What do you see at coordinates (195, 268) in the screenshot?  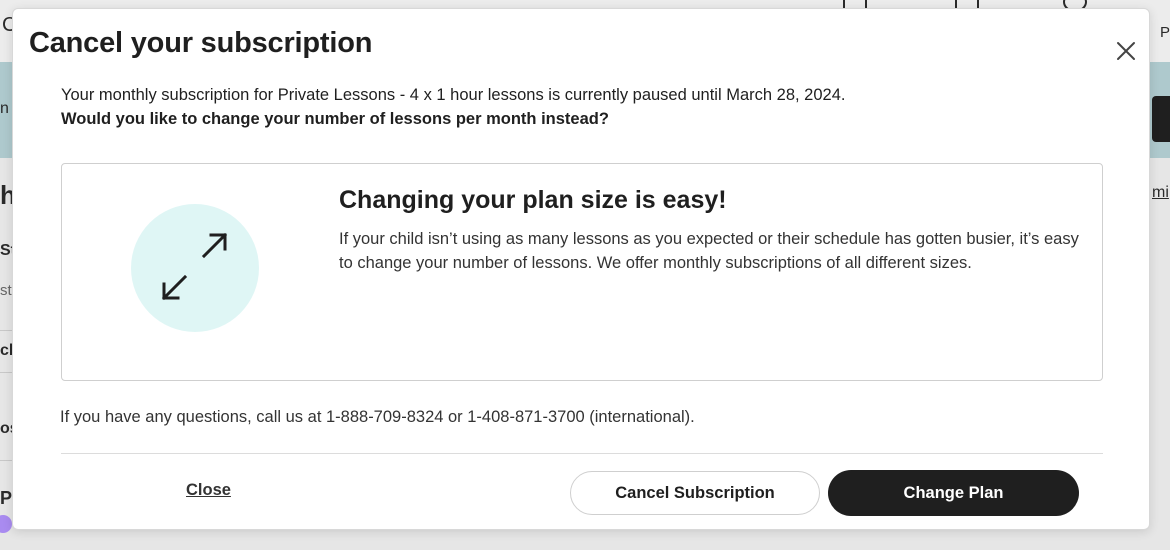 I see `expand-arrows-icon` at bounding box center [195, 268].